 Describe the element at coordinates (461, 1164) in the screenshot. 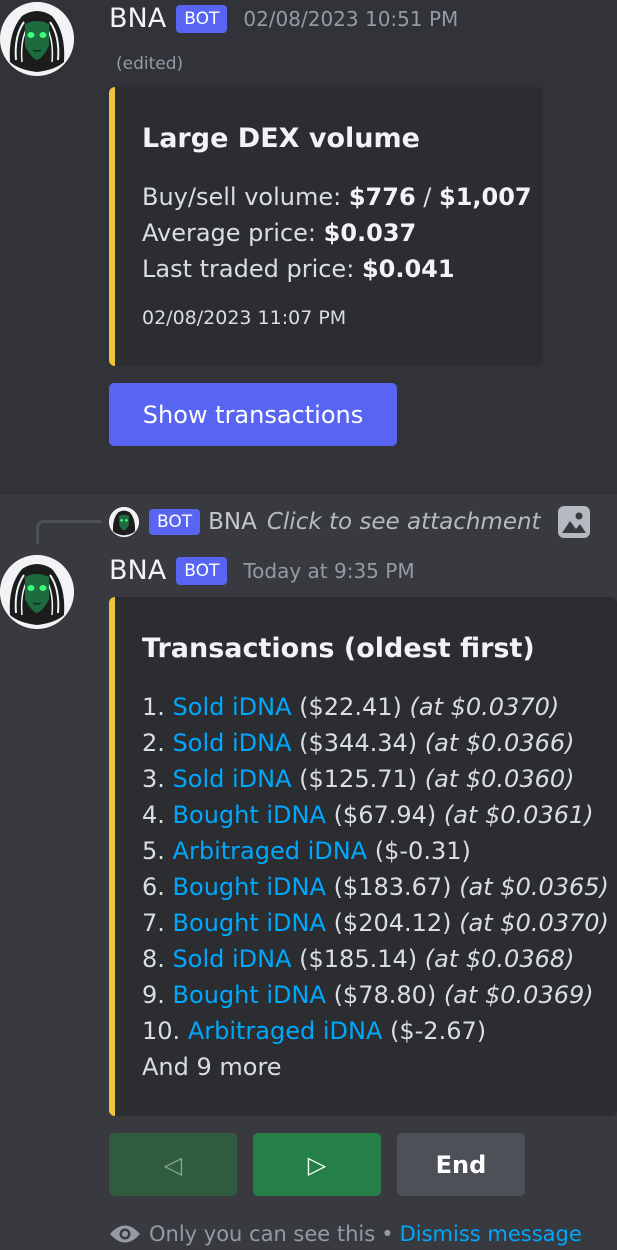

I see `end-page-button: End` at that location.